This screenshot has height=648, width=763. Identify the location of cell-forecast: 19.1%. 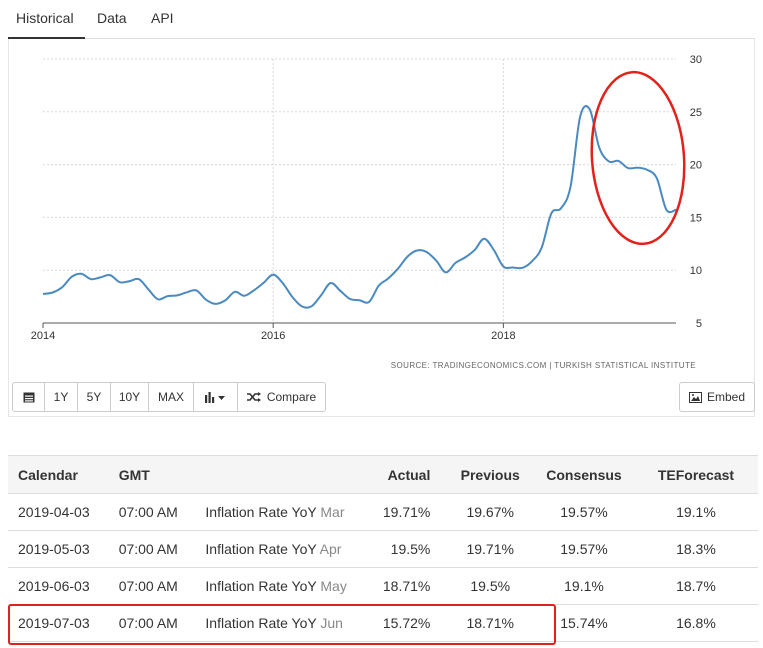
(695, 512).